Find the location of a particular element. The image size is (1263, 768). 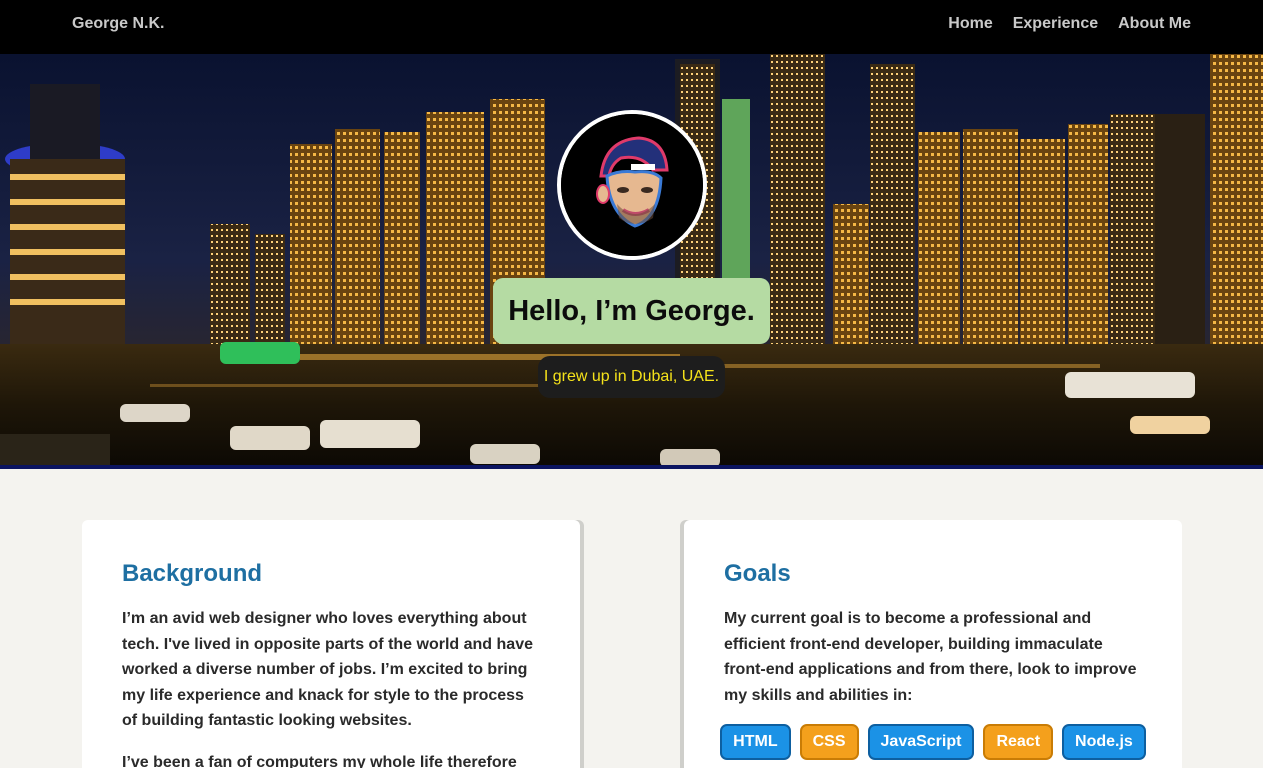

profile-avatar is located at coordinates (632, 185).